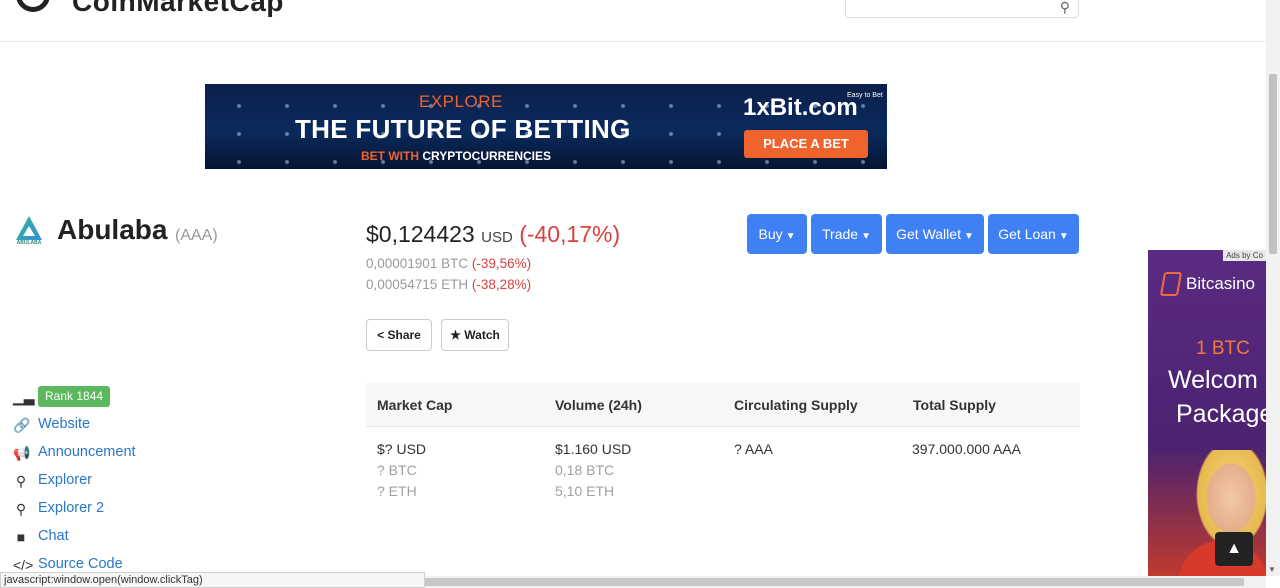  Describe the element at coordinates (23, 565) in the screenshot. I see `code-icon: </>` at that location.